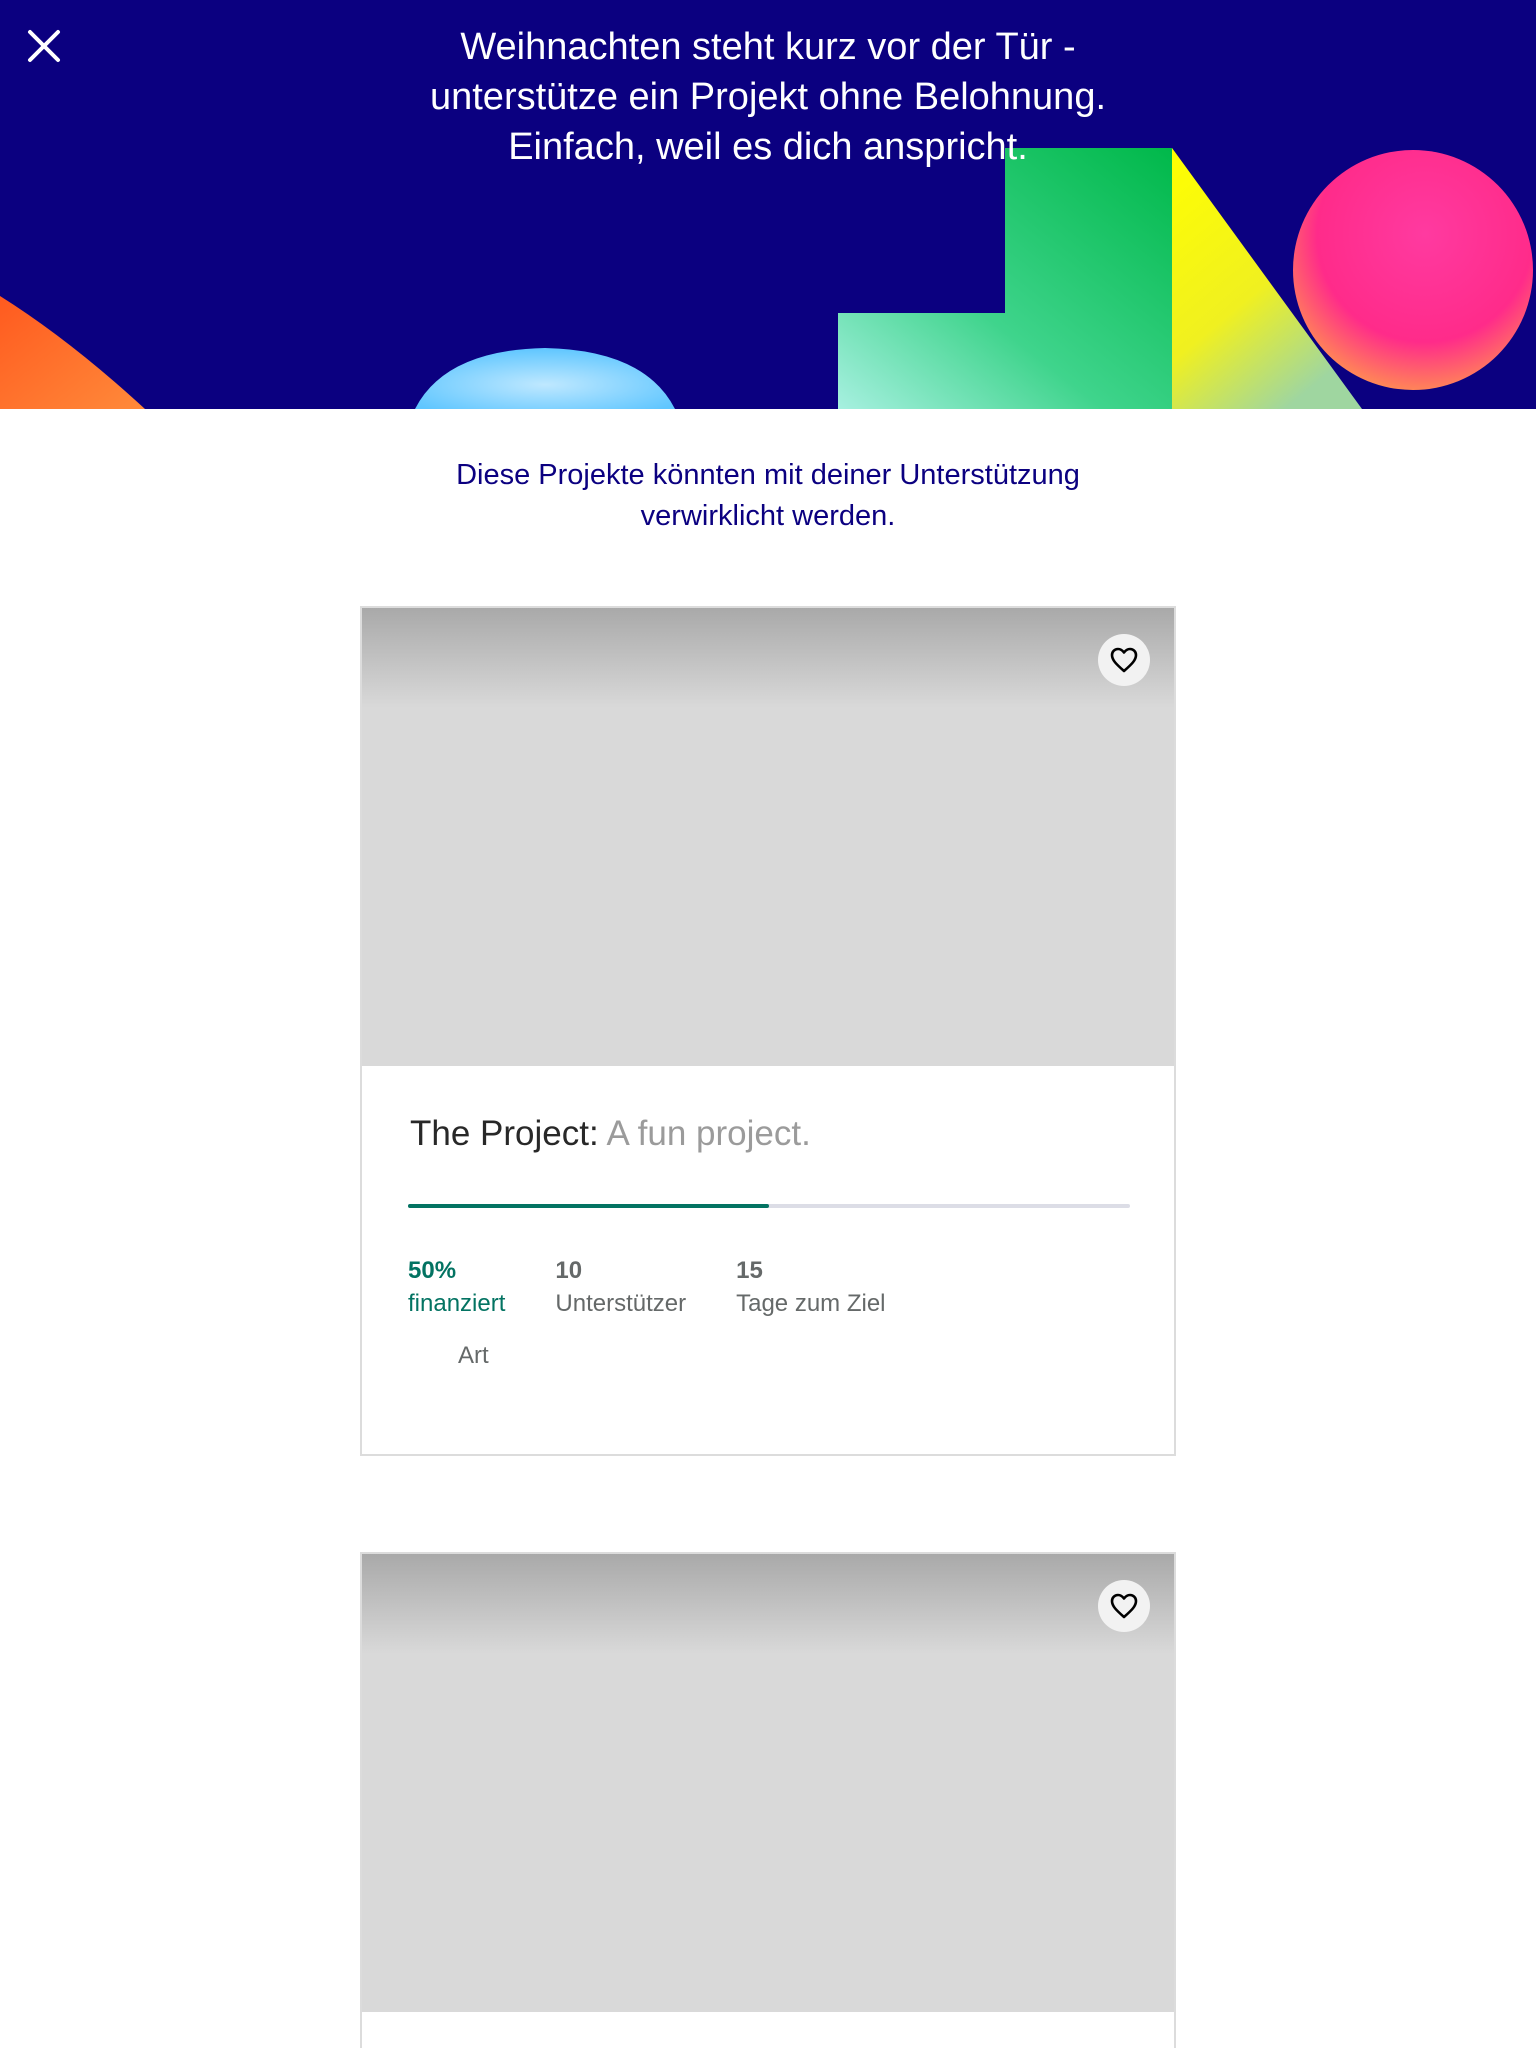 This screenshot has height=2048, width=1536. Describe the element at coordinates (811, 1303) in the screenshot. I see `days-label: Tage zum Ziel` at that location.